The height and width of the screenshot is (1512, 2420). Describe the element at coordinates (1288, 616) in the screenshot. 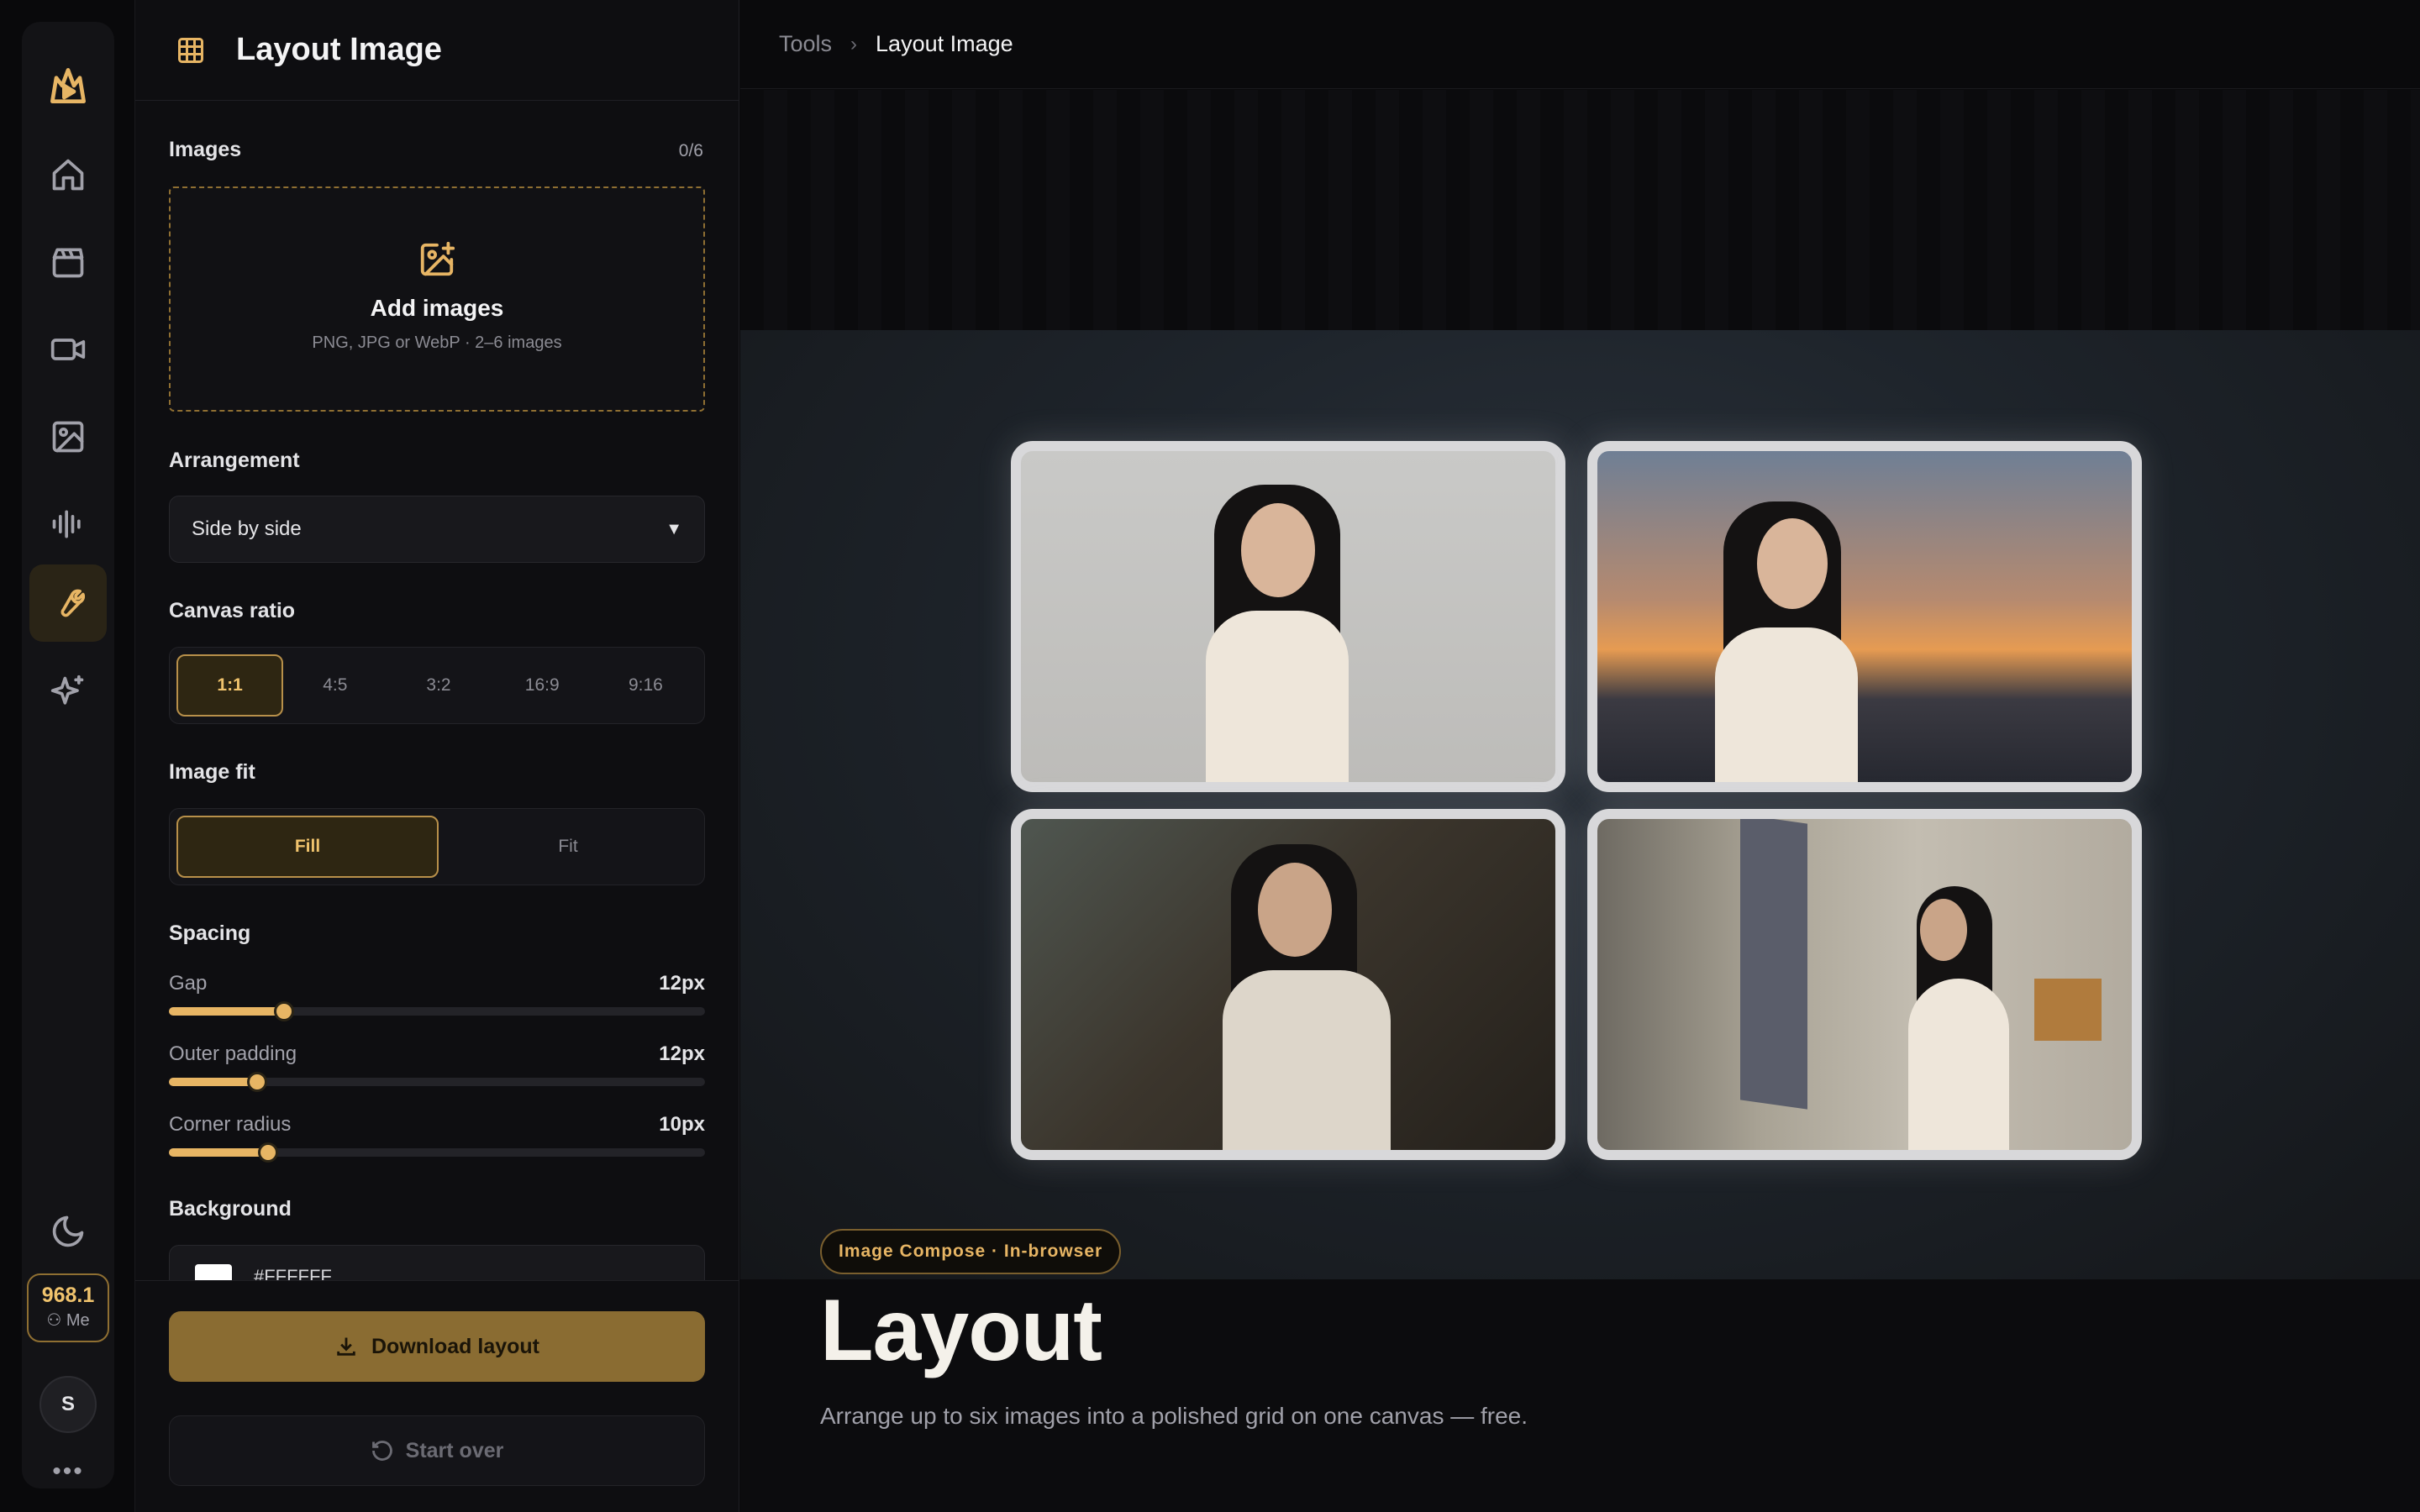

I see `preview-image-portrait` at that location.